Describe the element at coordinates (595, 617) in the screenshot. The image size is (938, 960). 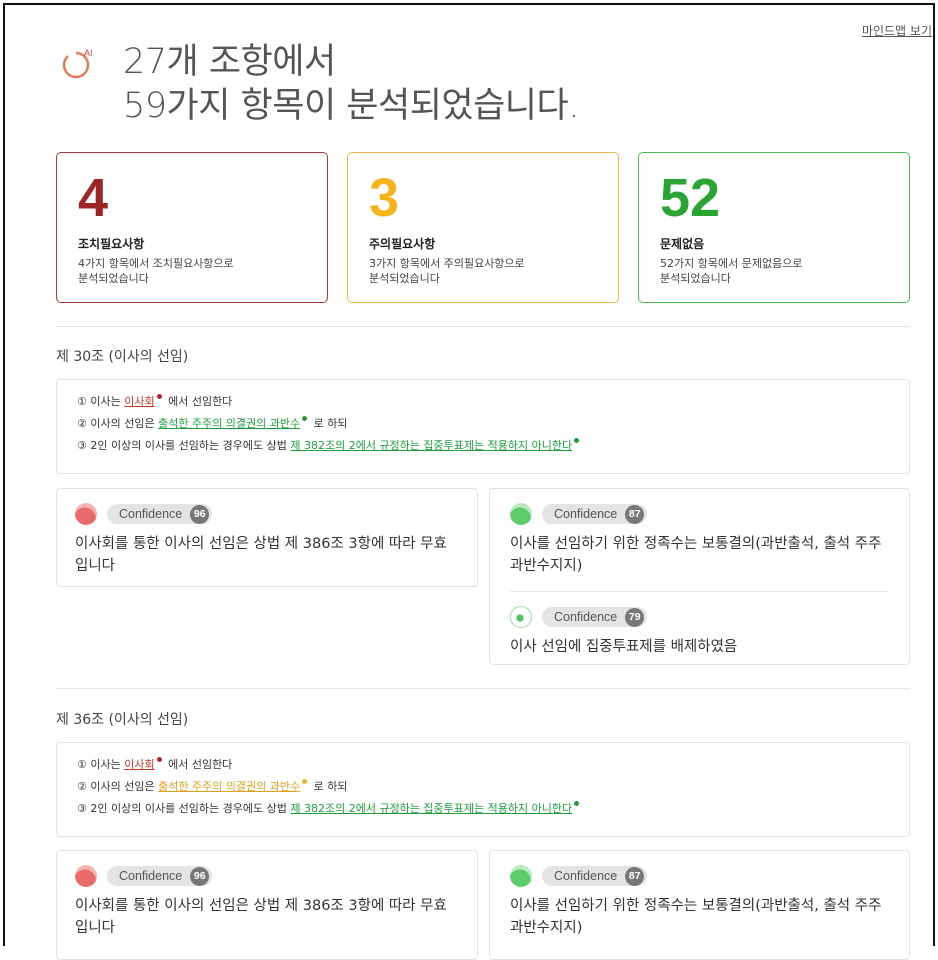
I see `confidence-pill: Confidence 79` at that location.